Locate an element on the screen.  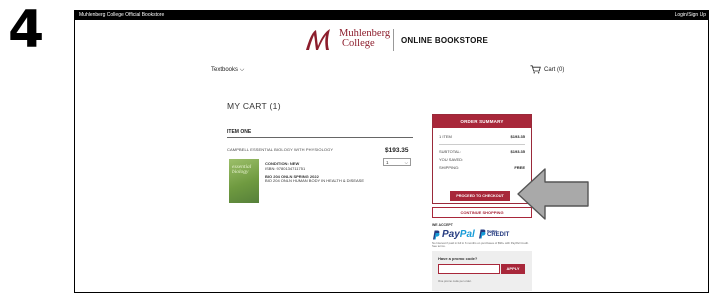
promo-code-note: One promo code per order. is located at coordinates (455, 281).